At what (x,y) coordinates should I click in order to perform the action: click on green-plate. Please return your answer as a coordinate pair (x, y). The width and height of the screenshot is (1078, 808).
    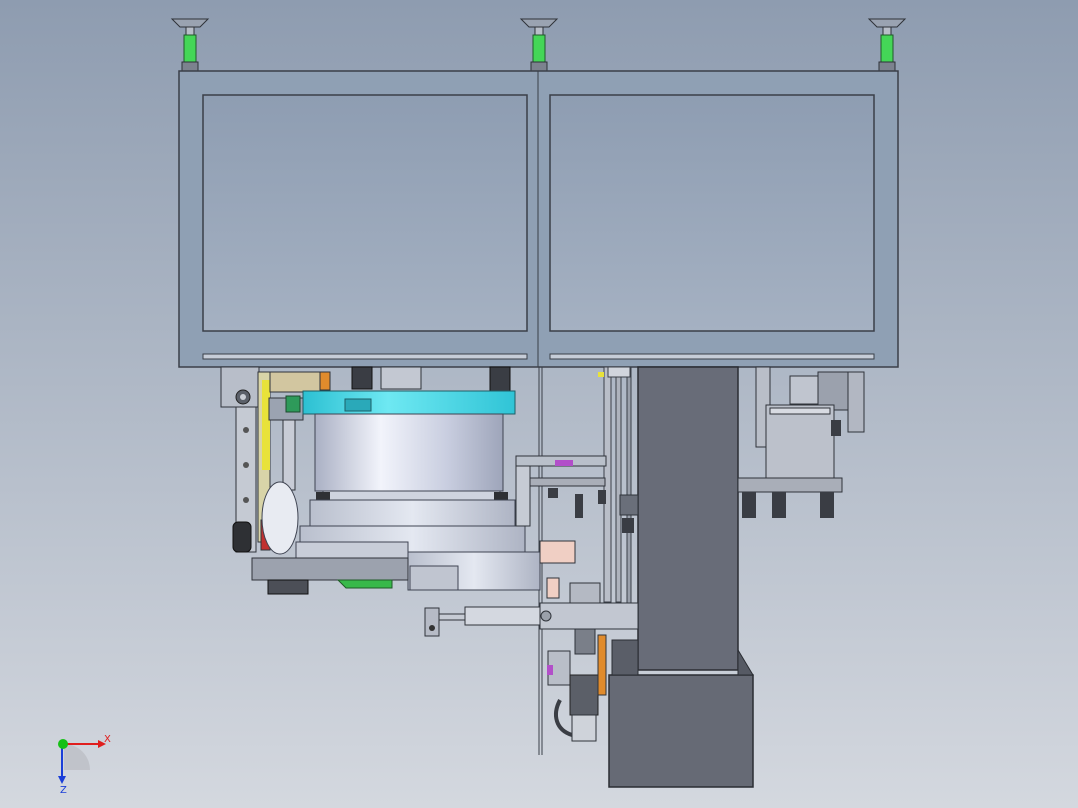
    Looking at the image, I should click on (364, 584).